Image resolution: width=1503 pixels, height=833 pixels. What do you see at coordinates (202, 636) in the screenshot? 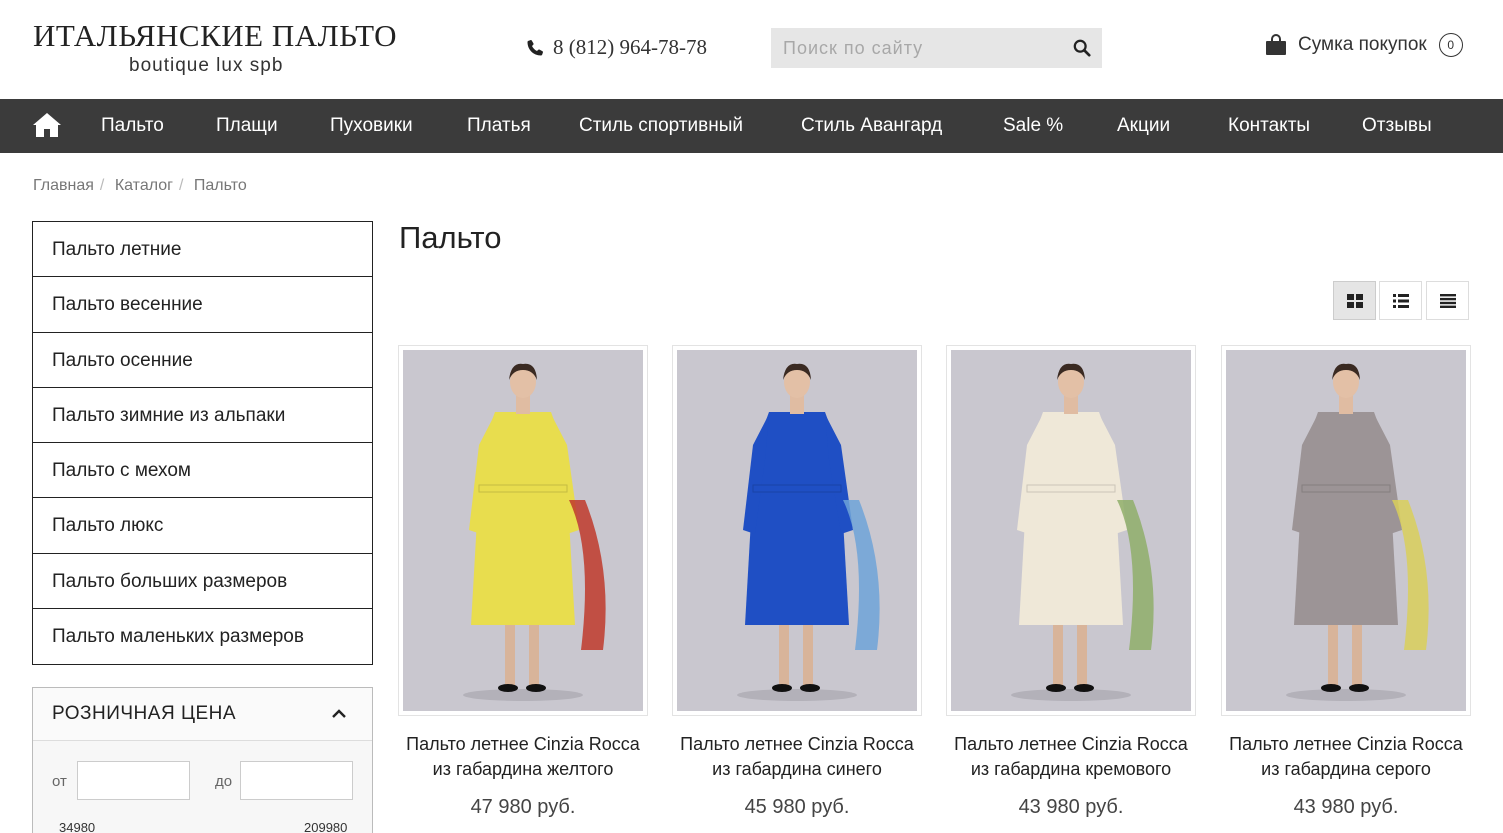
I see `category-item: Пальто маленьких размеров` at bounding box center [202, 636].